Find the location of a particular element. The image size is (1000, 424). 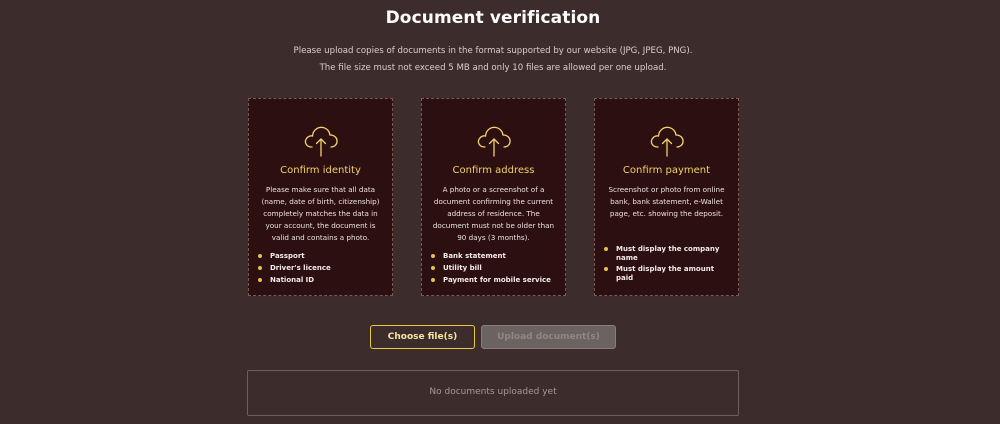

list-item: Must display the company name is located at coordinates (668, 254).